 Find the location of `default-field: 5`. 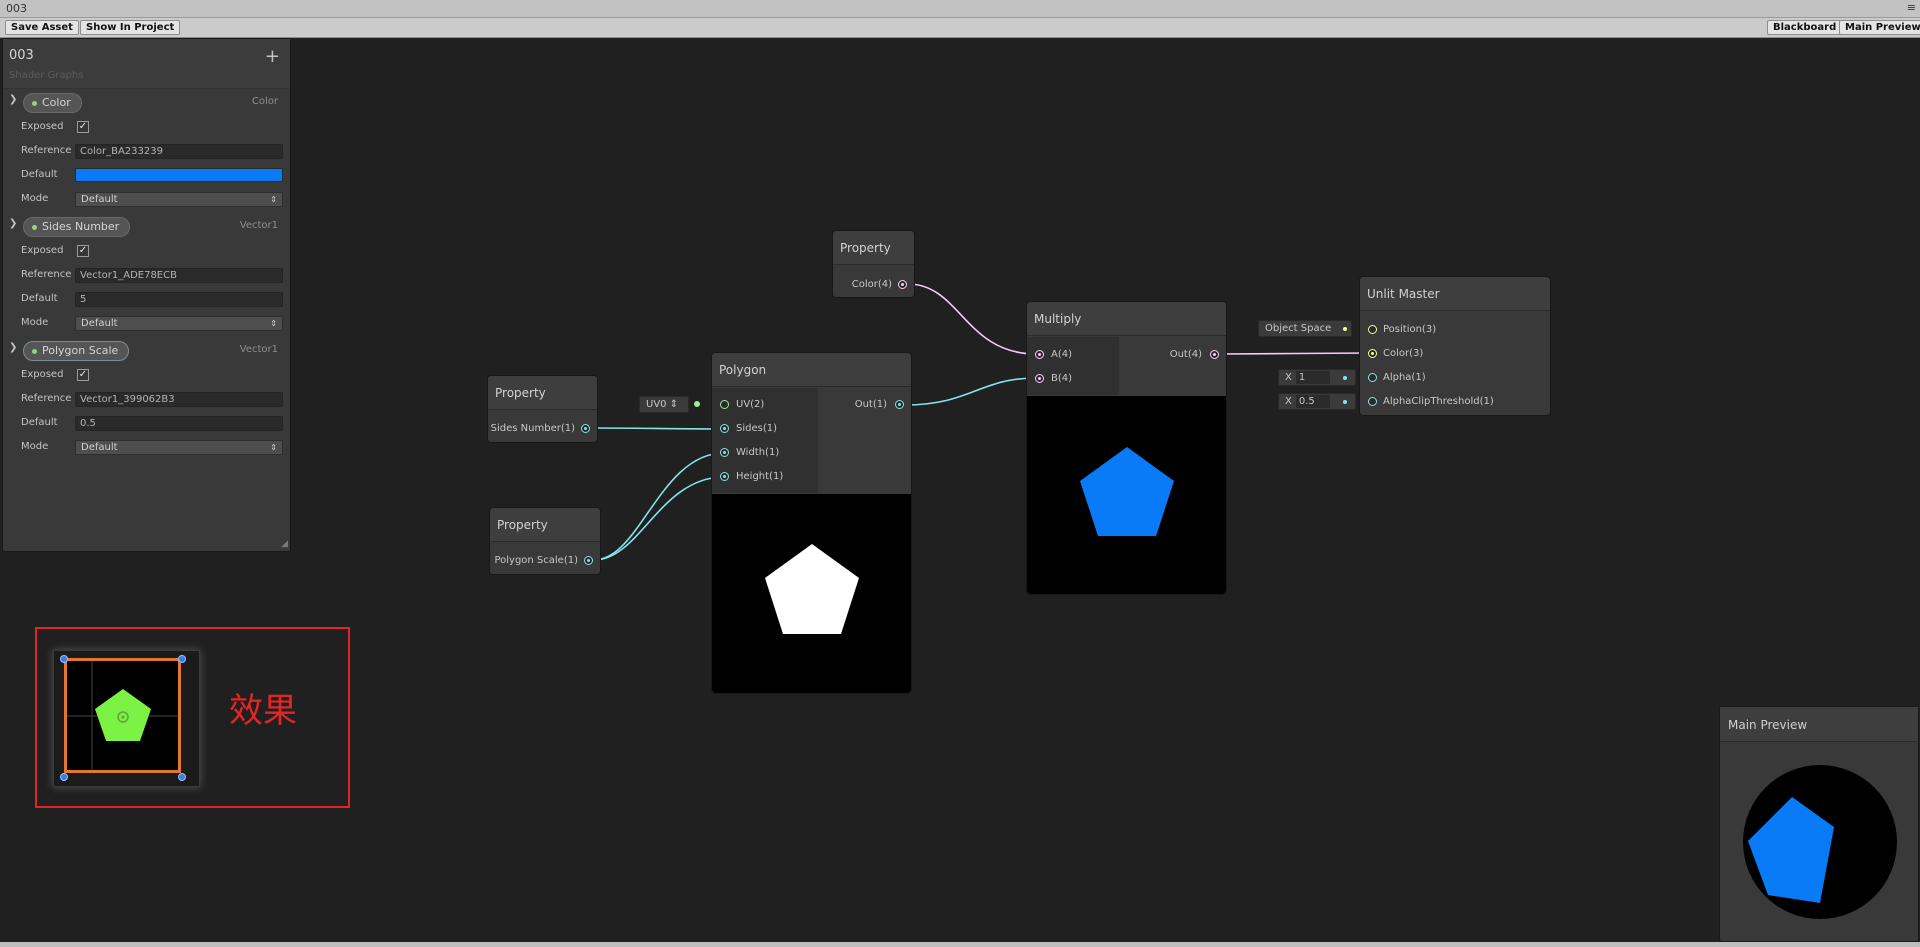

default-field: 5 is located at coordinates (179, 299).